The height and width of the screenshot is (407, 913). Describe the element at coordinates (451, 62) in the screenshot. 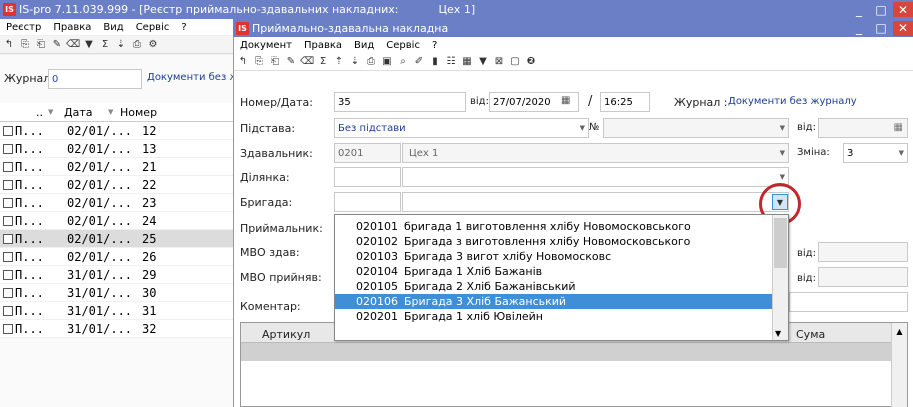

I see `tree-icon: ☷` at that location.